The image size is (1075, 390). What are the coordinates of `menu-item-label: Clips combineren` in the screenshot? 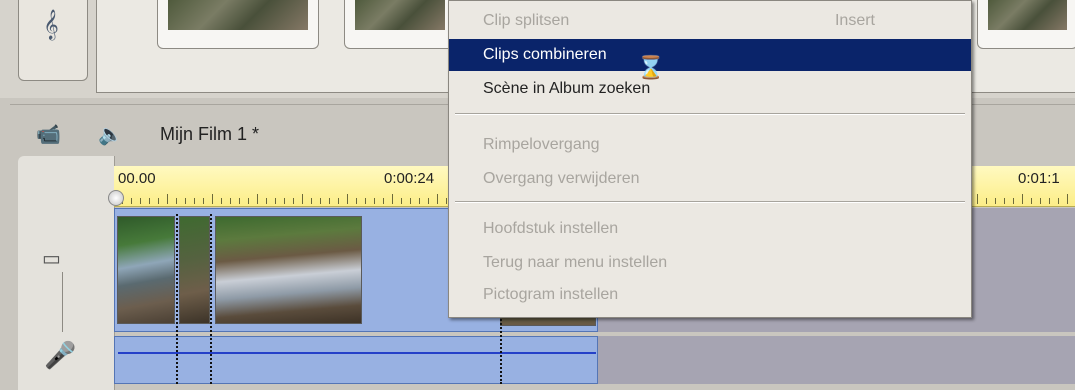 It's located at (545, 54).